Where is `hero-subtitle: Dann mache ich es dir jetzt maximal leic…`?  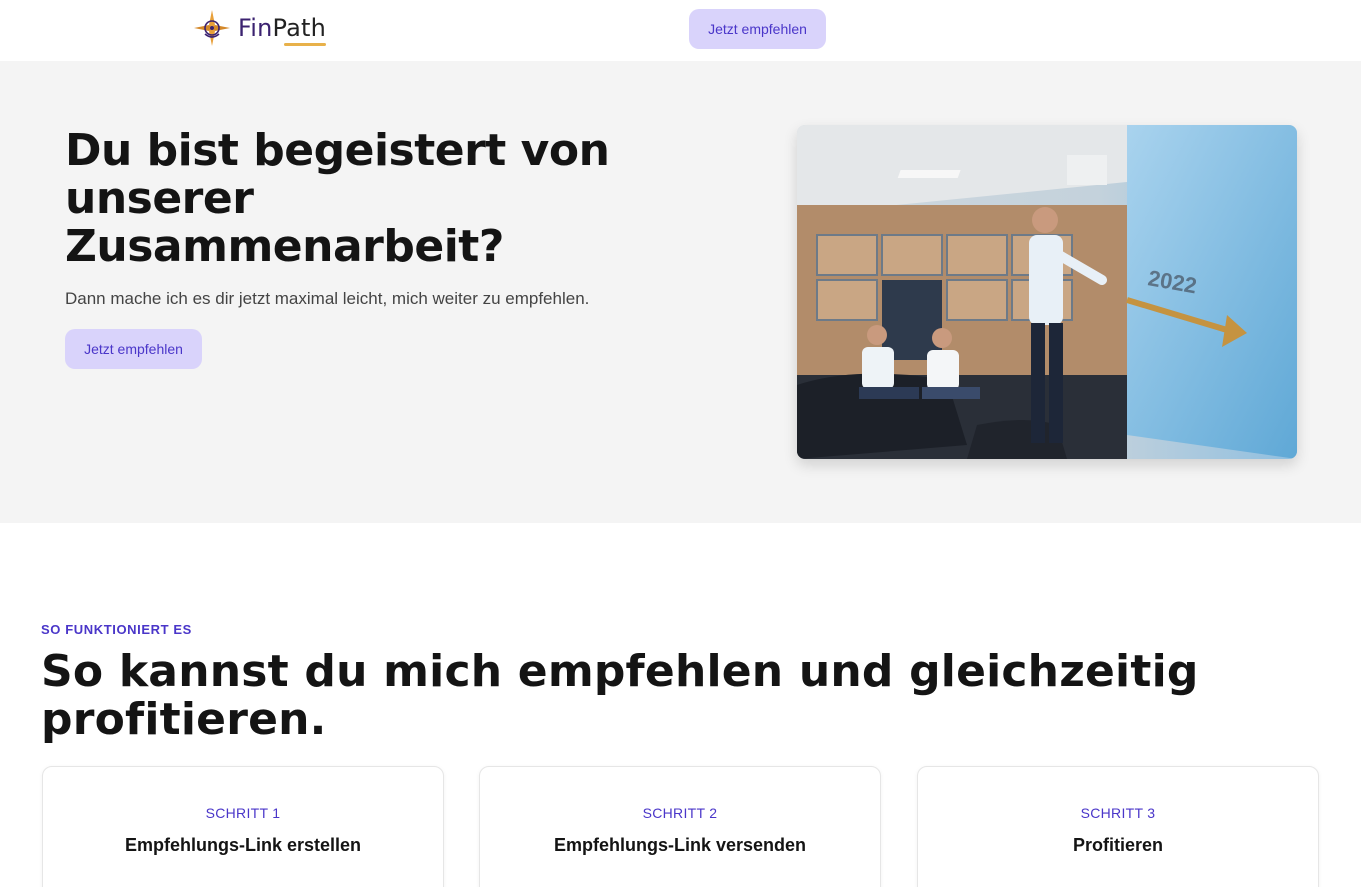
hero-subtitle: Dann mache ich es dir jetzt maximal leic… is located at coordinates (327, 298).